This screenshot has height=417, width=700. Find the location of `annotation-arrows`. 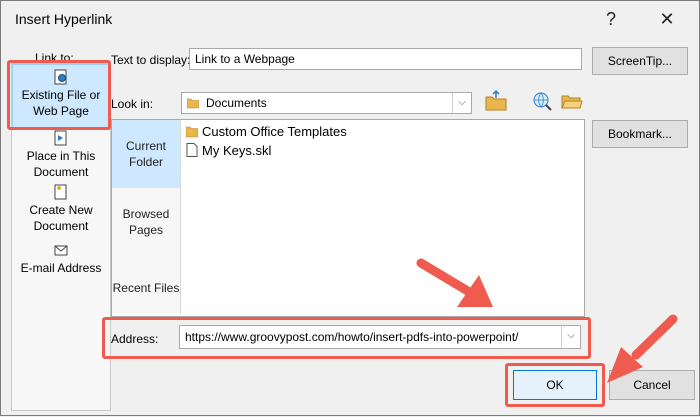

annotation-arrows is located at coordinates (547, 320).